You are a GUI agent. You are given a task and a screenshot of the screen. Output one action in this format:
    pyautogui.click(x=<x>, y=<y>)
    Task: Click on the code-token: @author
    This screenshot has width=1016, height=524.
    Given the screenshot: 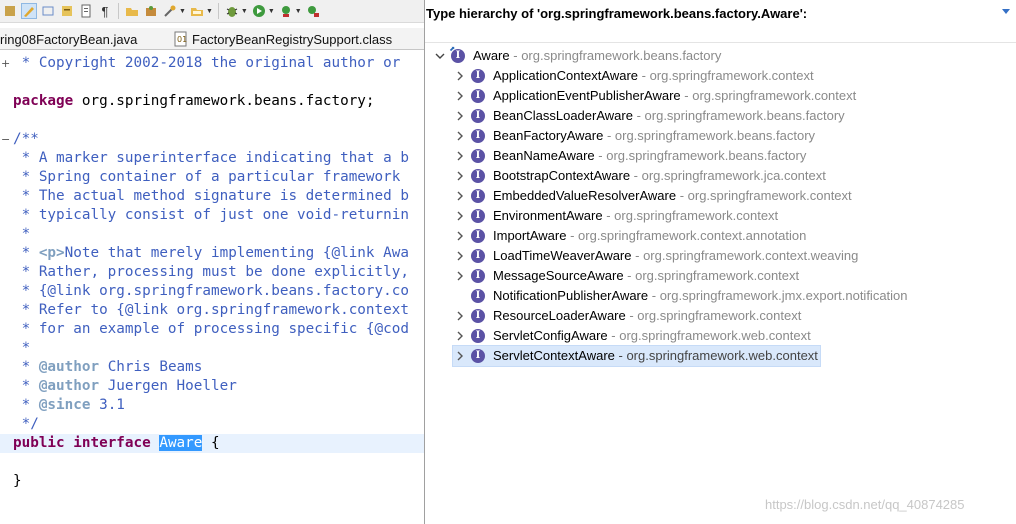 What is the action you would take?
    pyautogui.click(x=69, y=386)
    